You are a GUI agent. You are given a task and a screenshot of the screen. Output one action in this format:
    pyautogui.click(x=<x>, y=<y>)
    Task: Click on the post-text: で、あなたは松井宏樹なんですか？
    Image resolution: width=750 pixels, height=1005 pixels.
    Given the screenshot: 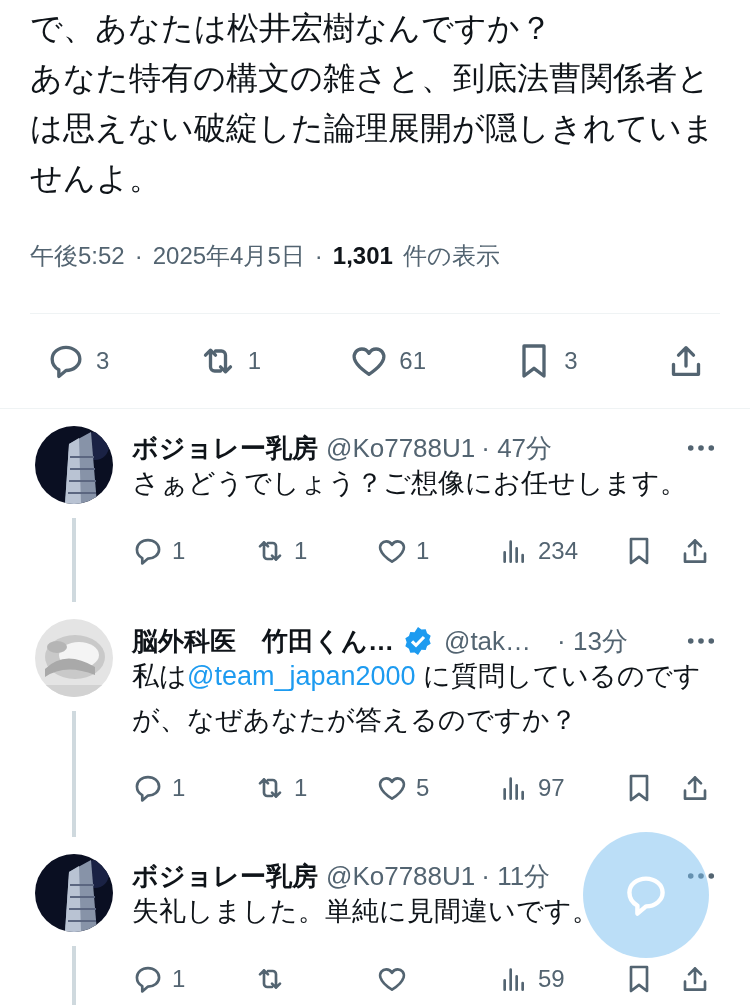 What is the action you would take?
    pyautogui.click(x=291, y=28)
    